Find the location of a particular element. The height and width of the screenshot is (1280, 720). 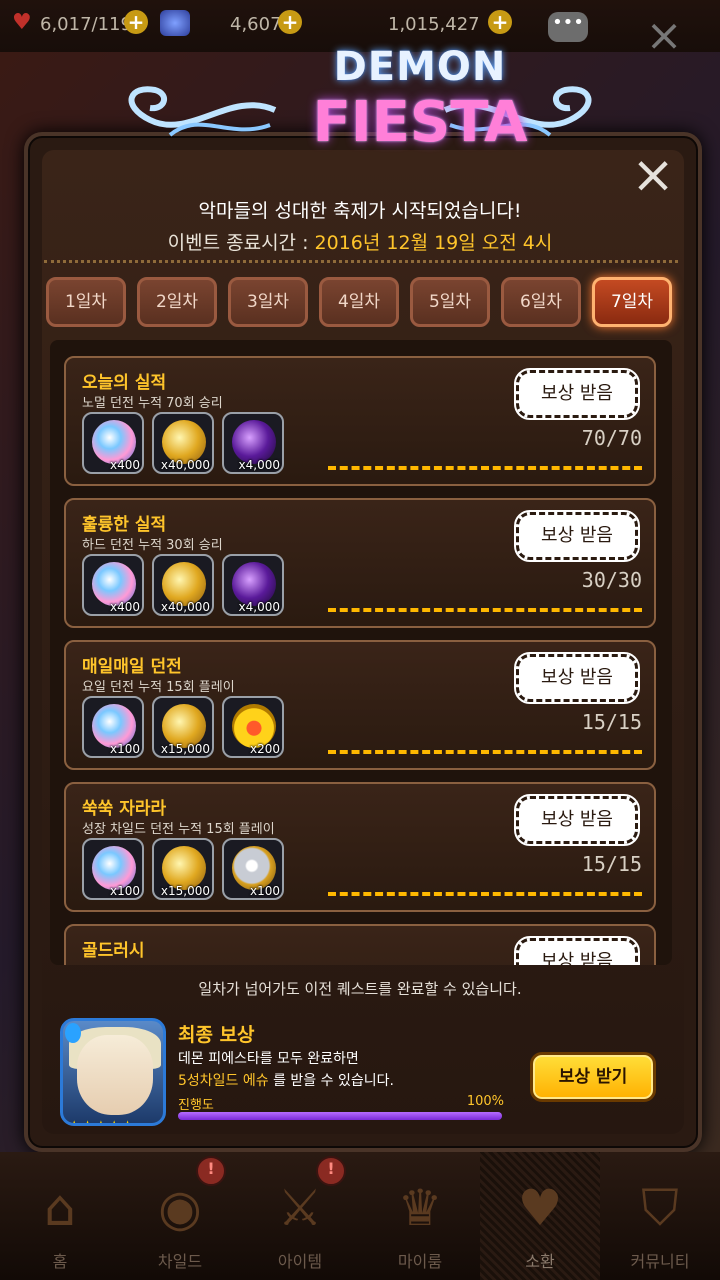

avatar-face is located at coordinates (115, 1075).